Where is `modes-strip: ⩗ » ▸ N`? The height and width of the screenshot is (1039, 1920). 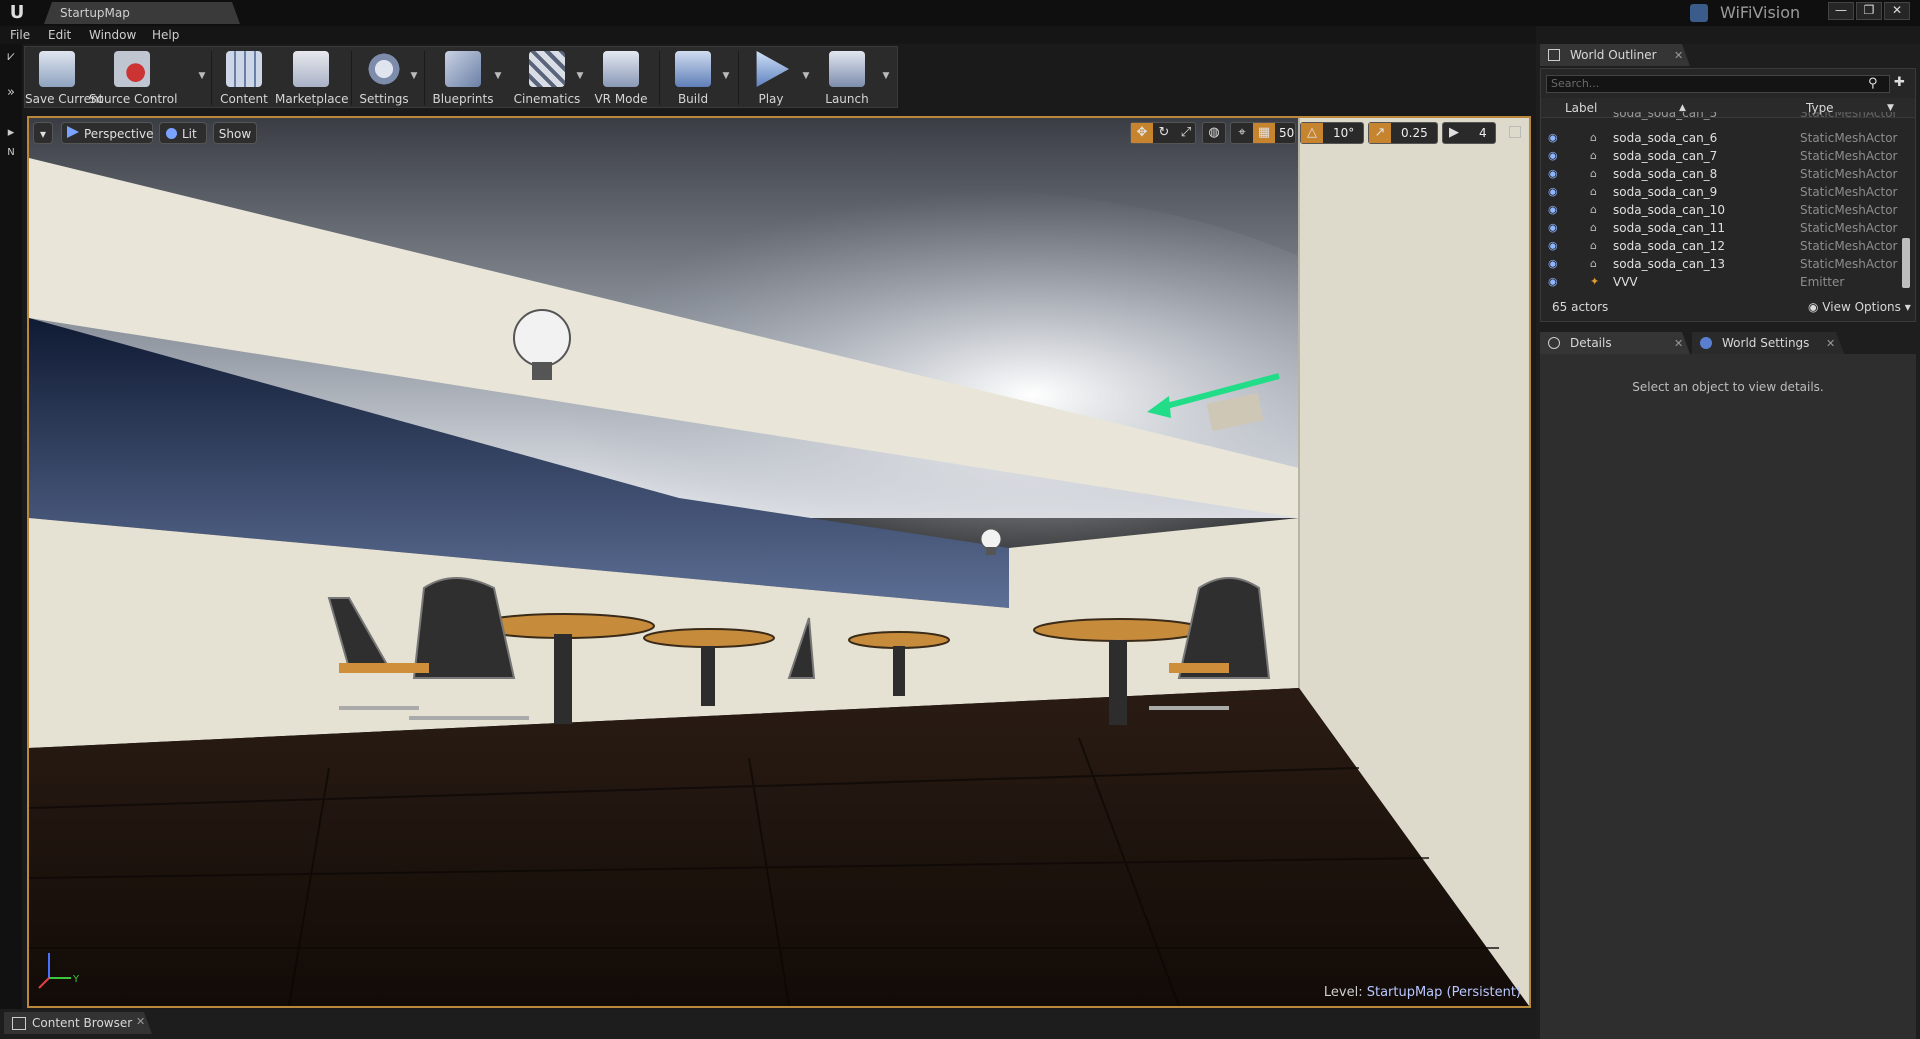
modes-strip: ⩗ » ▸ N is located at coordinates (11, 526).